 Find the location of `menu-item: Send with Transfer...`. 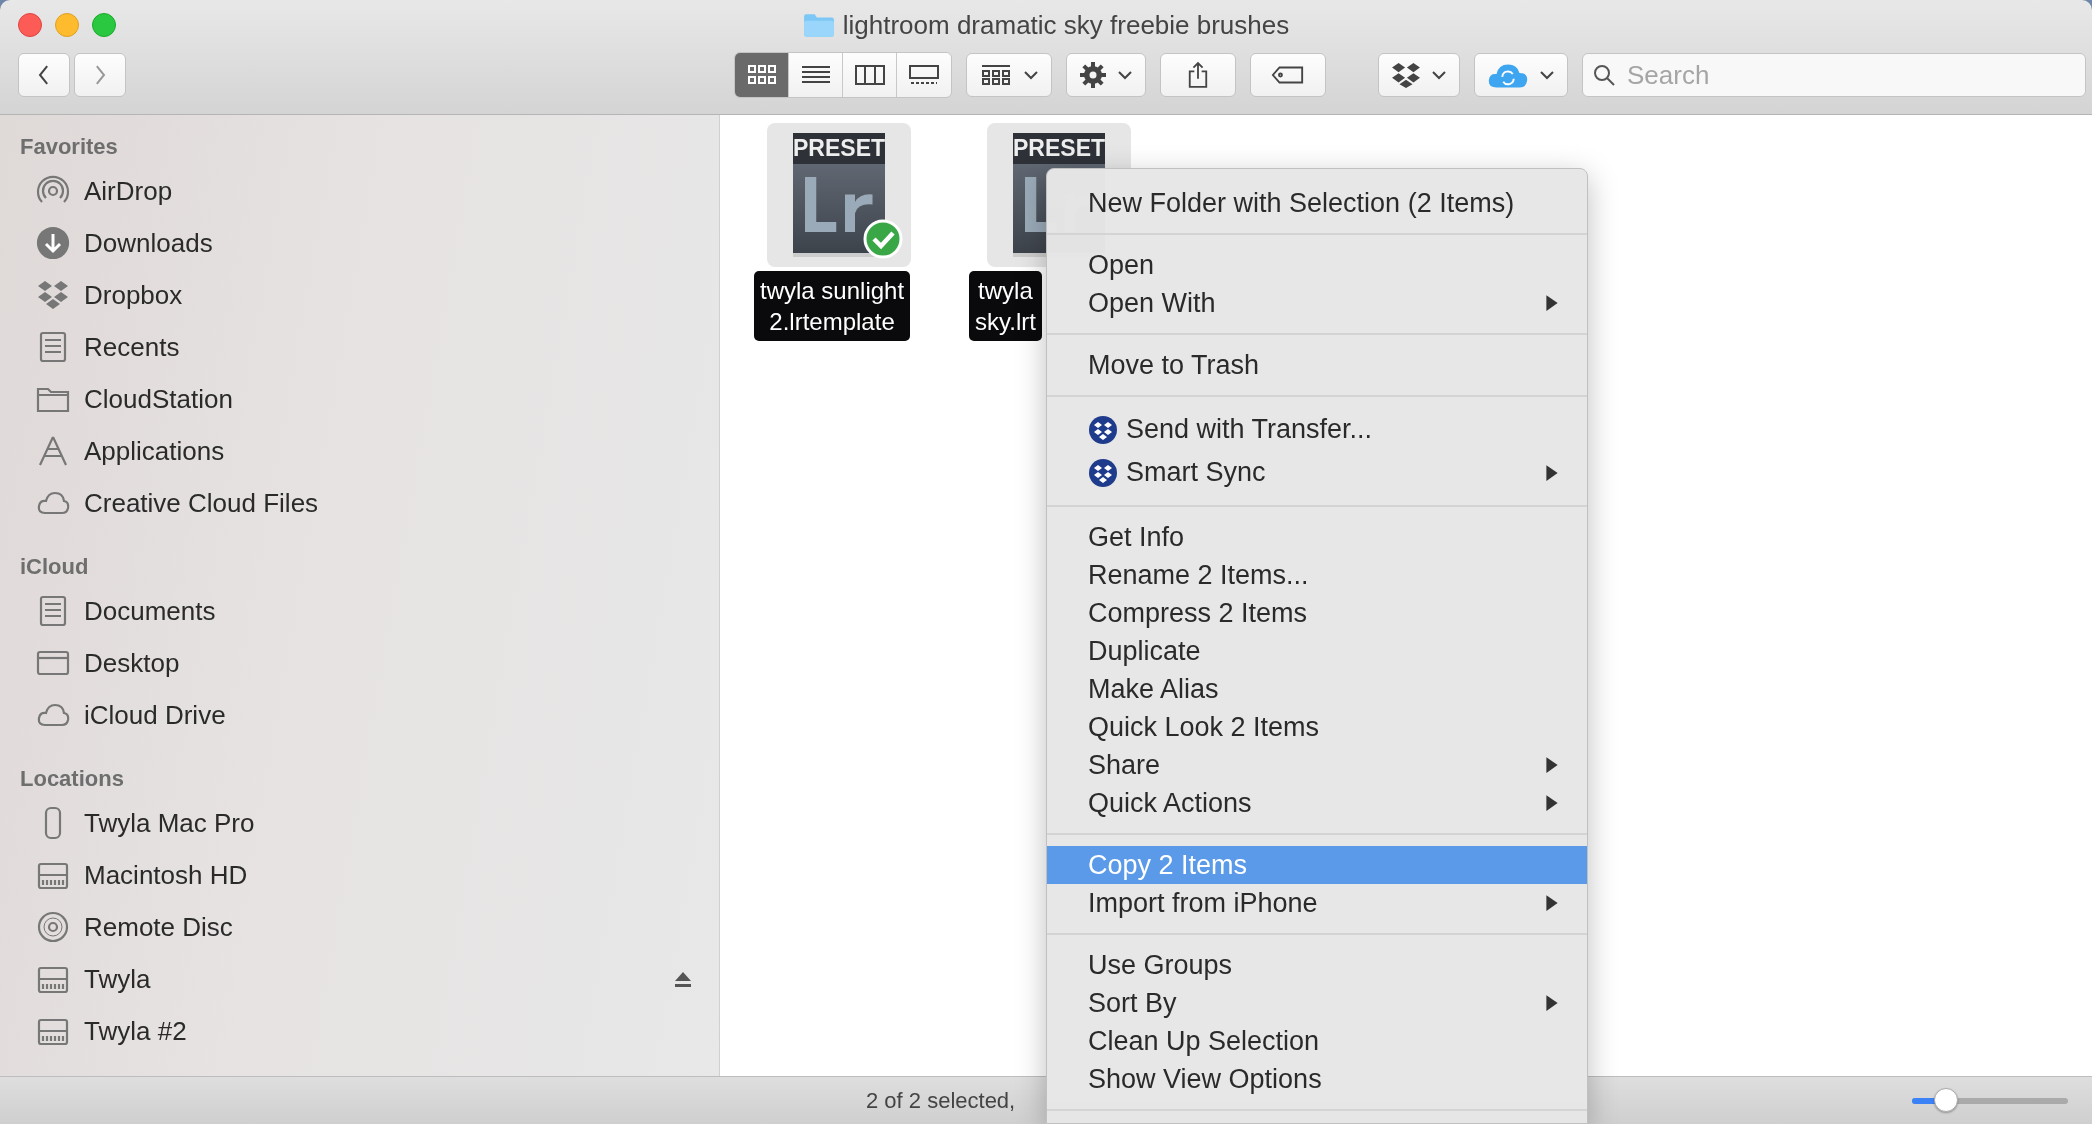

menu-item: Send with Transfer... is located at coordinates (1317, 429).